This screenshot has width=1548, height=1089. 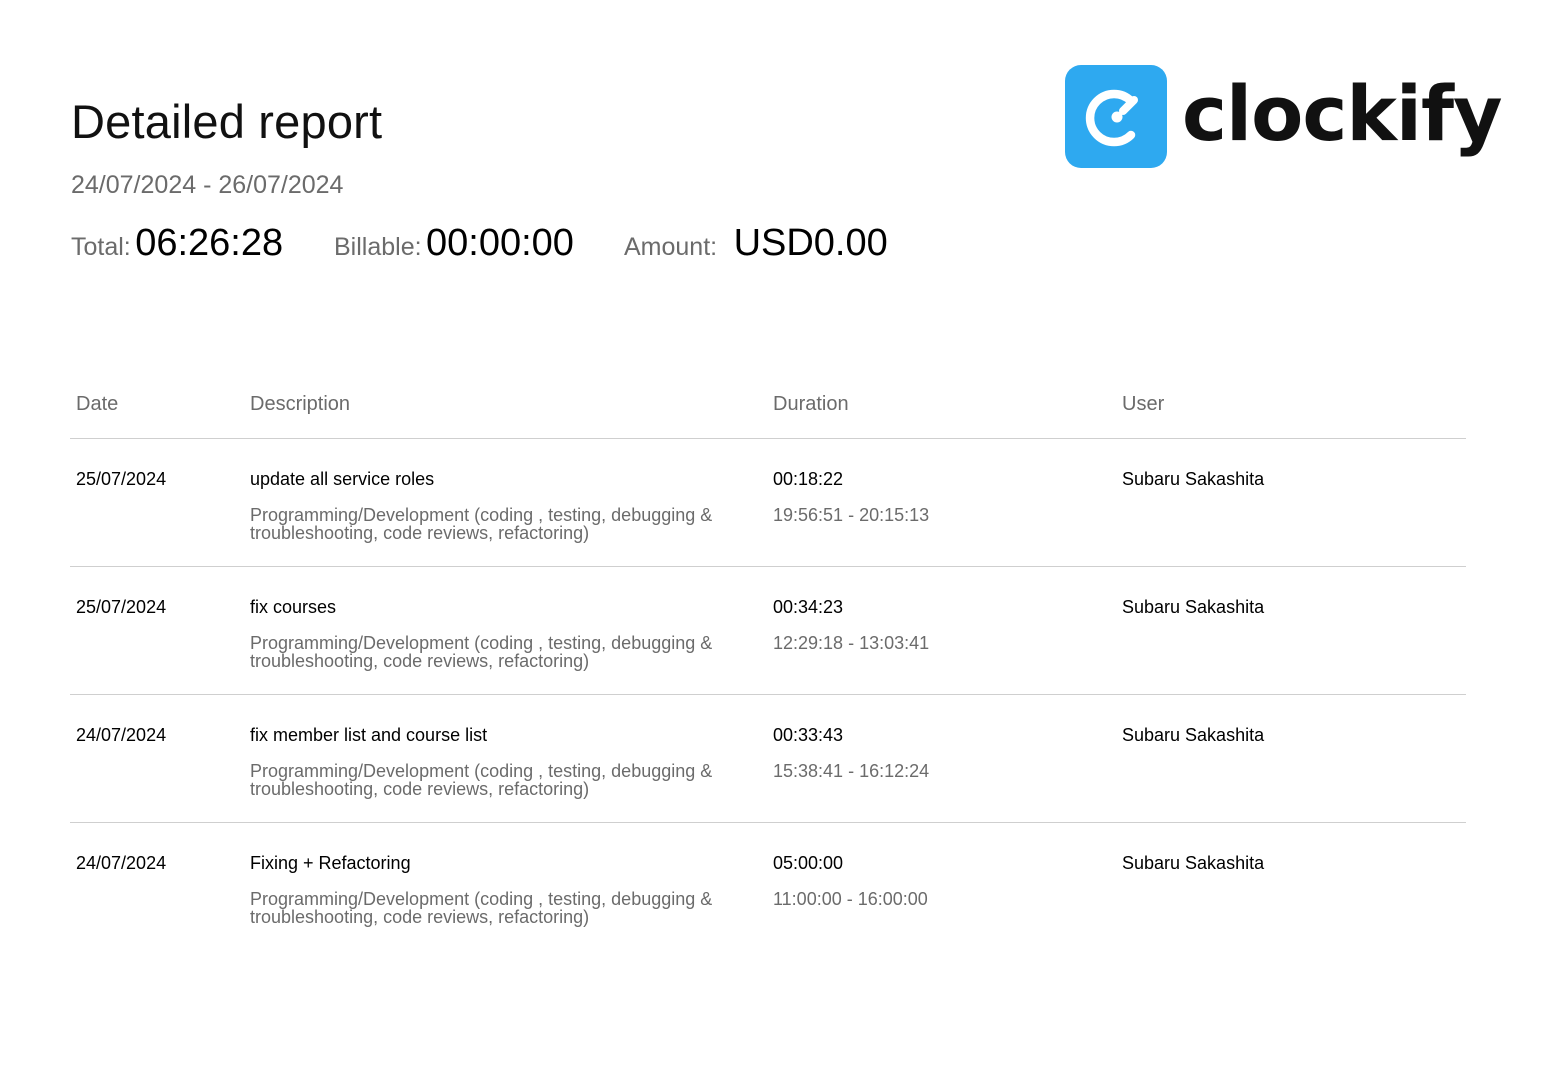 I want to click on summary-total: Total: 06:26:28, so click(x=177, y=247).